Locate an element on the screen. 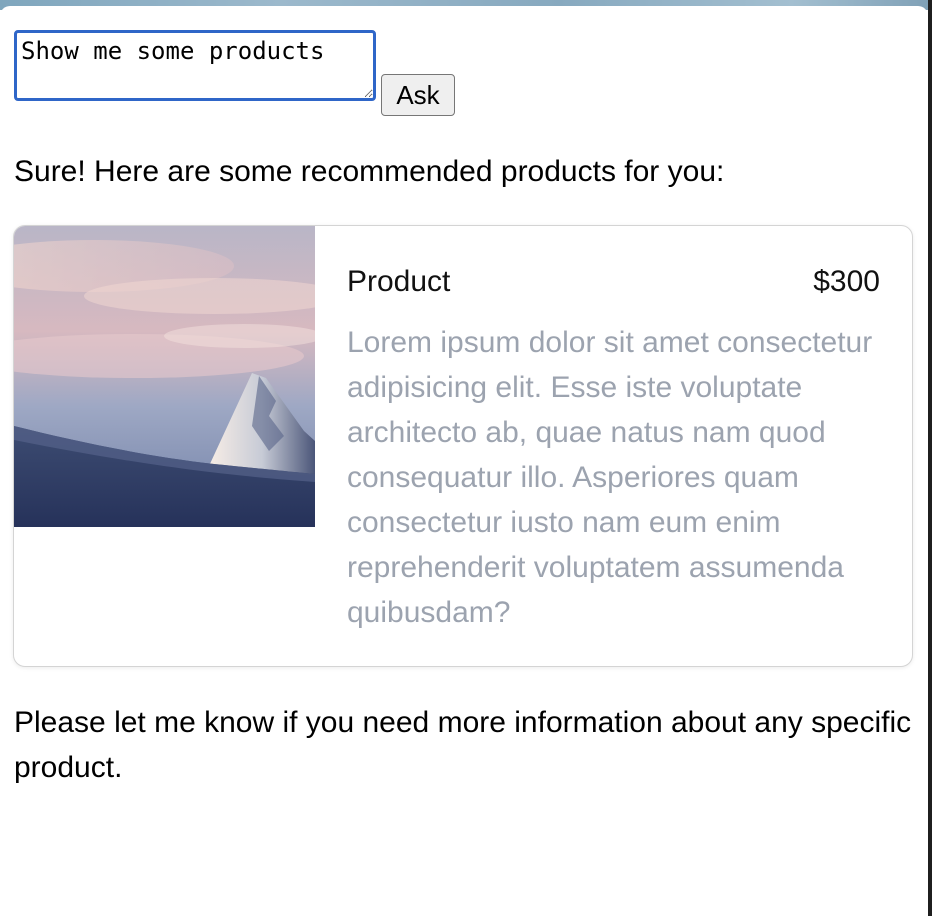 The height and width of the screenshot is (916, 932). product-name: Product is located at coordinates (399, 281).